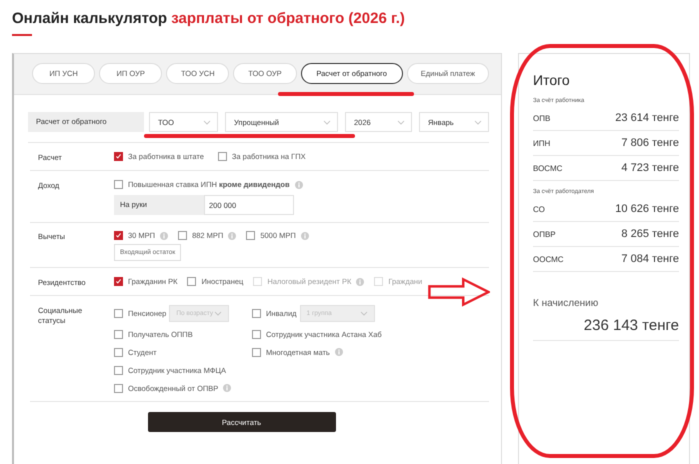 This screenshot has height=464, width=699. Describe the element at coordinates (566, 303) in the screenshot. I see `total-label: К начислению` at that location.